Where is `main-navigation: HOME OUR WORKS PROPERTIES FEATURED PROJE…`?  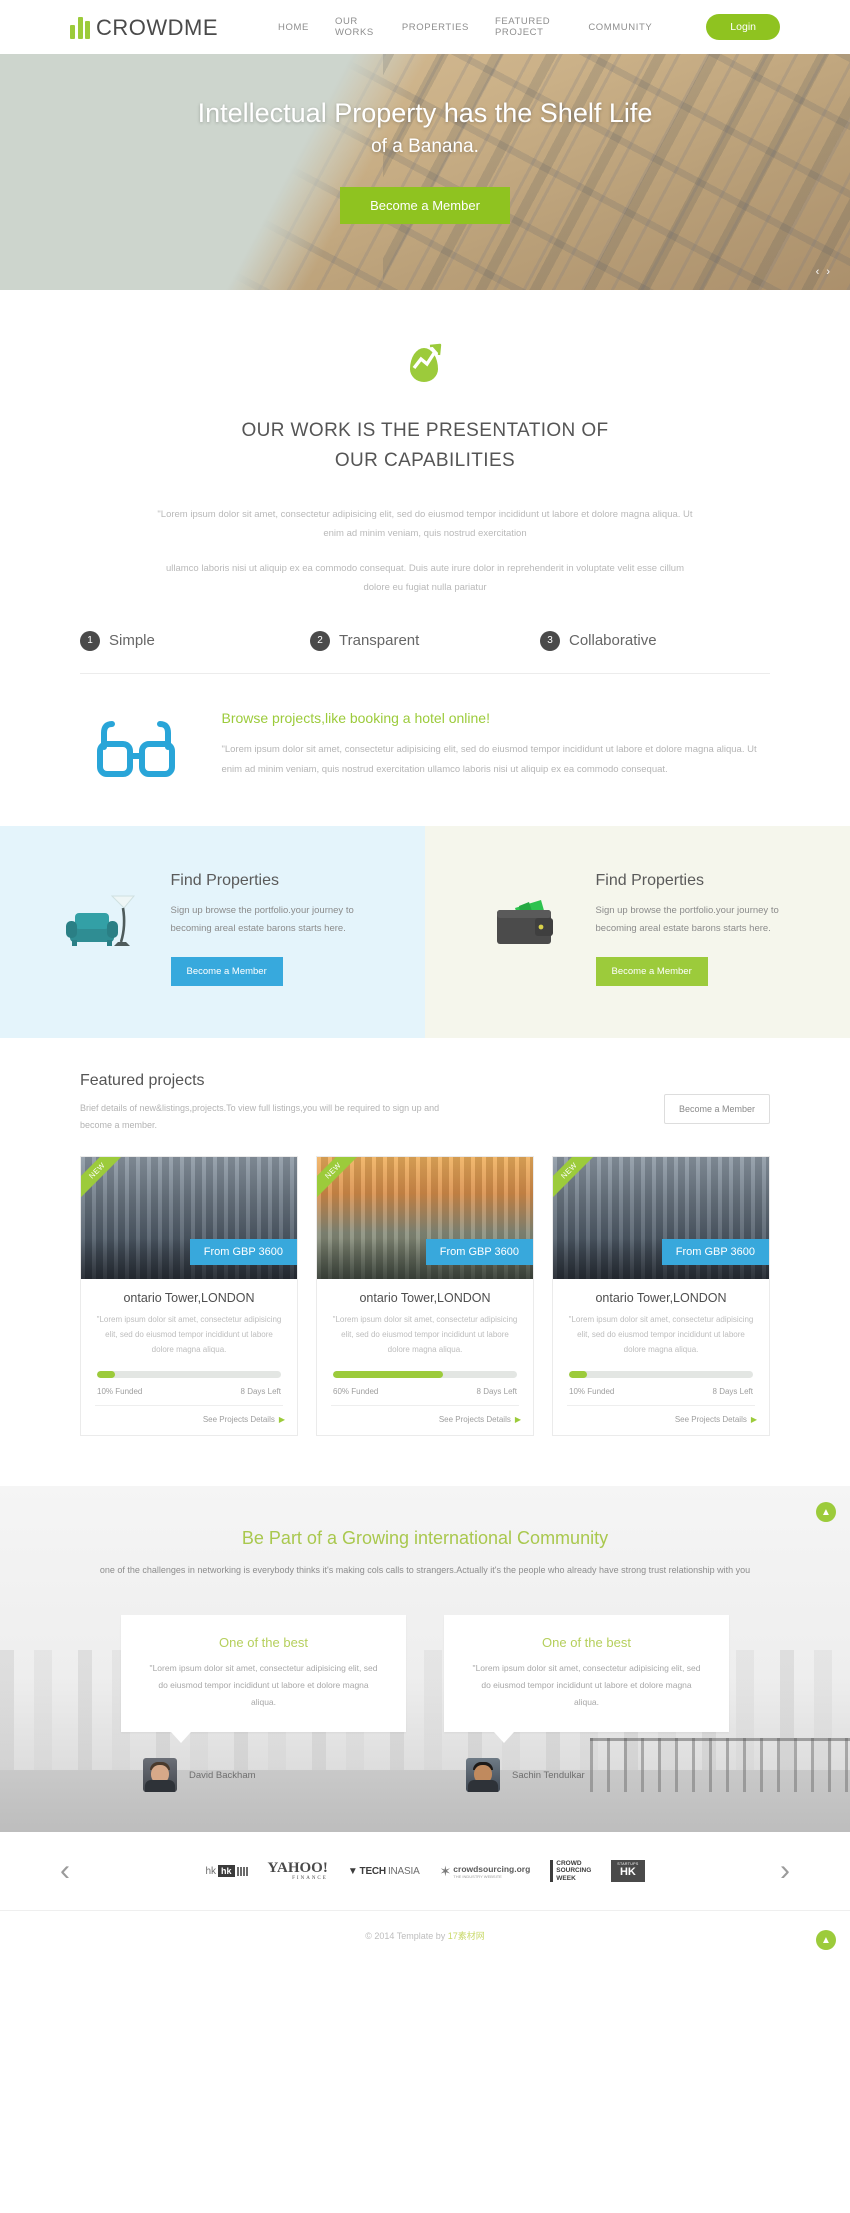
main-navigation: HOME OUR WORKS PROPERTIES FEATURED PROJE… is located at coordinates (529, 27).